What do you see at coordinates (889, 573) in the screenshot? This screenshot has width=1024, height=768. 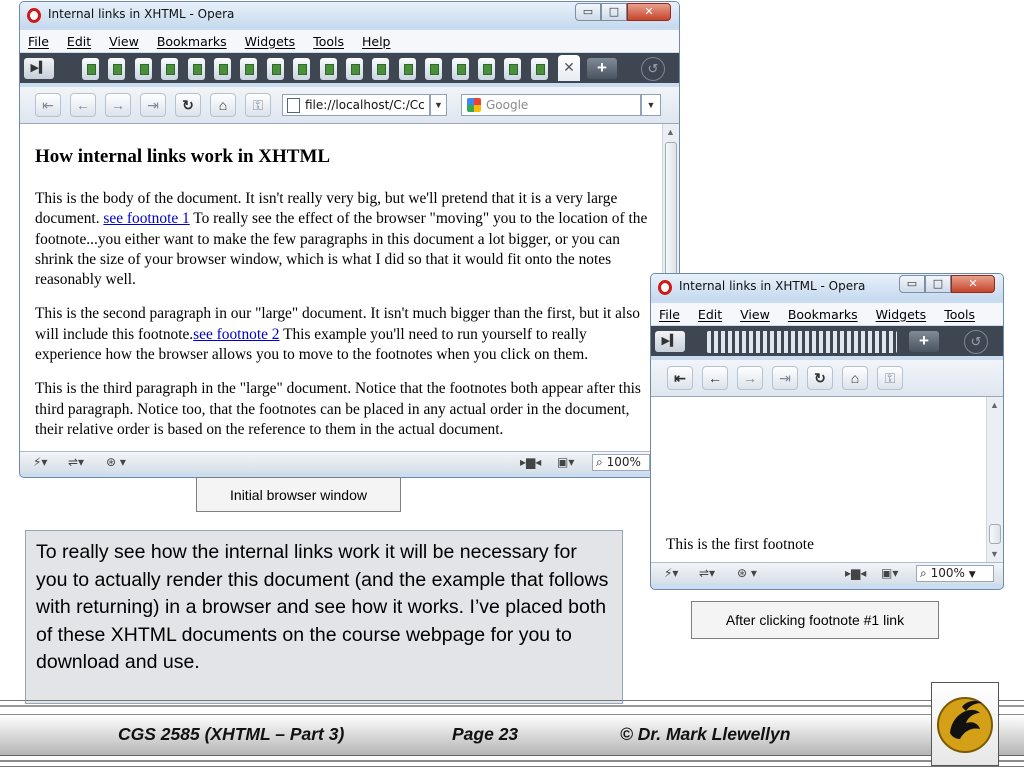 I see `view-icon-2: ▣▾` at bounding box center [889, 573].